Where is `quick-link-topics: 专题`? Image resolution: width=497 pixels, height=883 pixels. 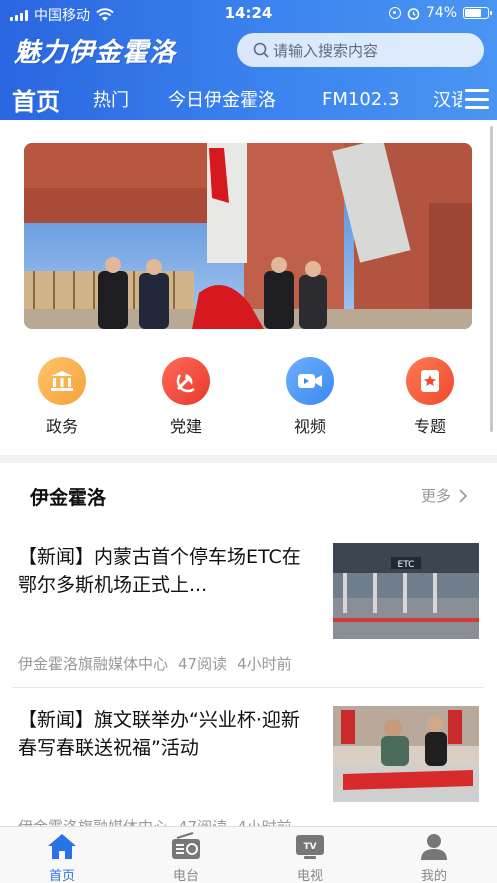 quick-link-topics: 专题 is located at coordinates (430, 397).